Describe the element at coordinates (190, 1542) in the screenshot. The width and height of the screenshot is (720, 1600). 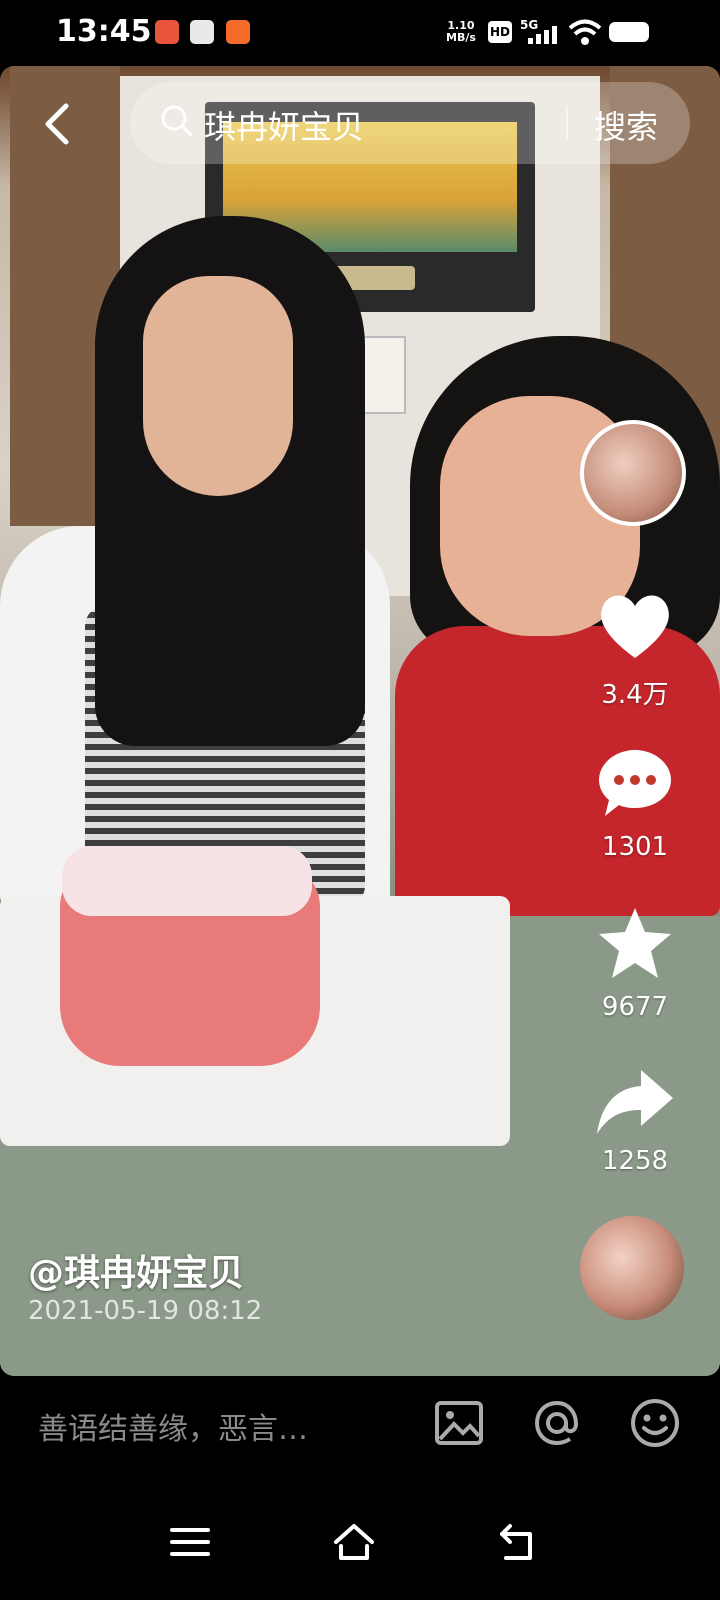
I see `menu-icon` at that location.